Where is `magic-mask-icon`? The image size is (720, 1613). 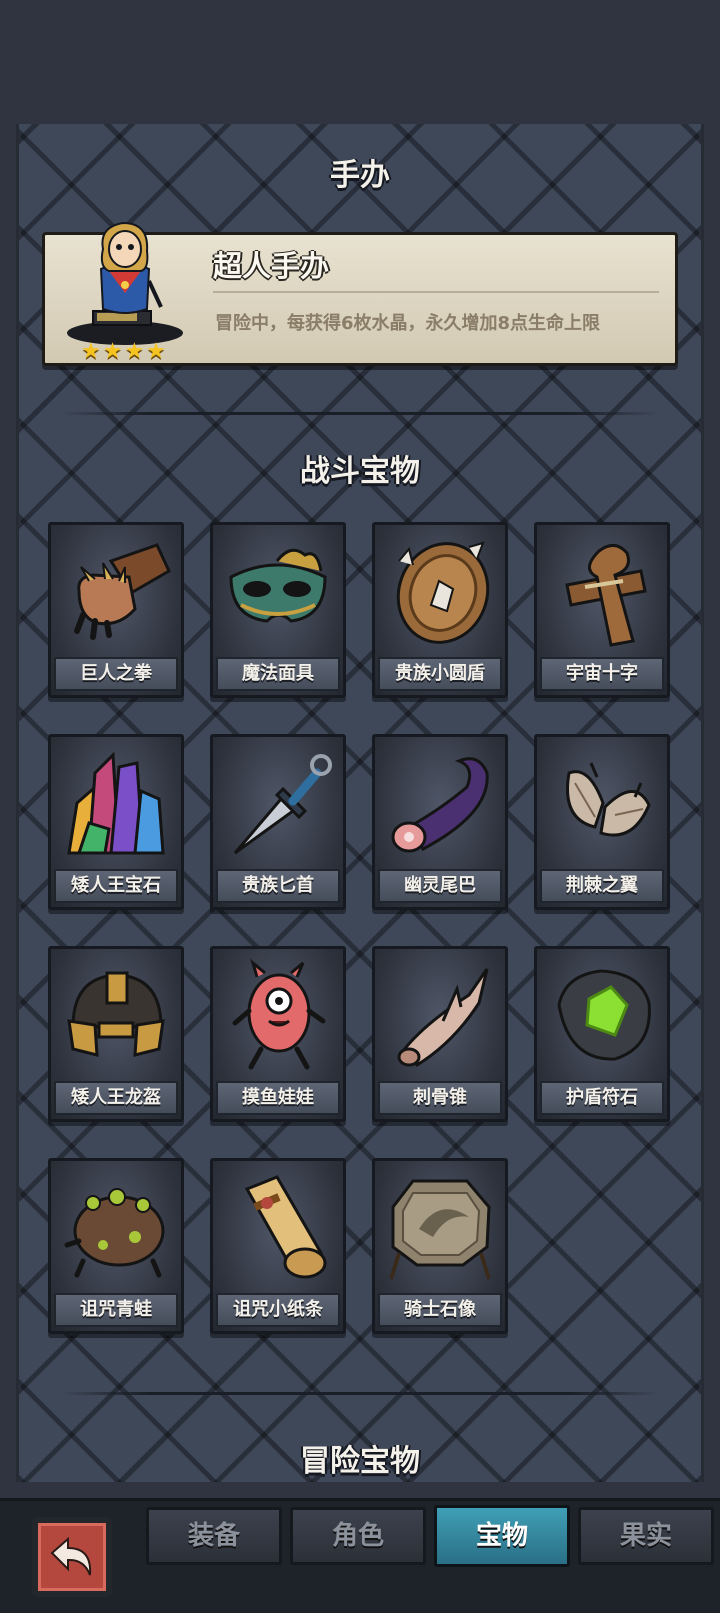
magic-mask-icon is located at coordinates (278, 585).